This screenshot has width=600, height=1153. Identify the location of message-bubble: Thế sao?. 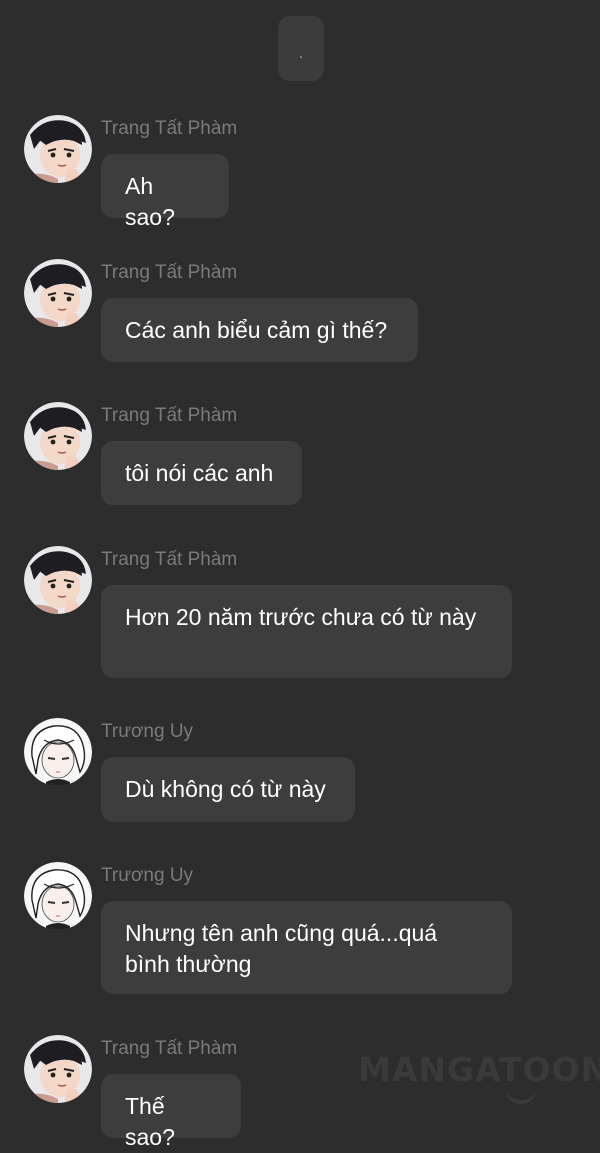
(171, 1112).